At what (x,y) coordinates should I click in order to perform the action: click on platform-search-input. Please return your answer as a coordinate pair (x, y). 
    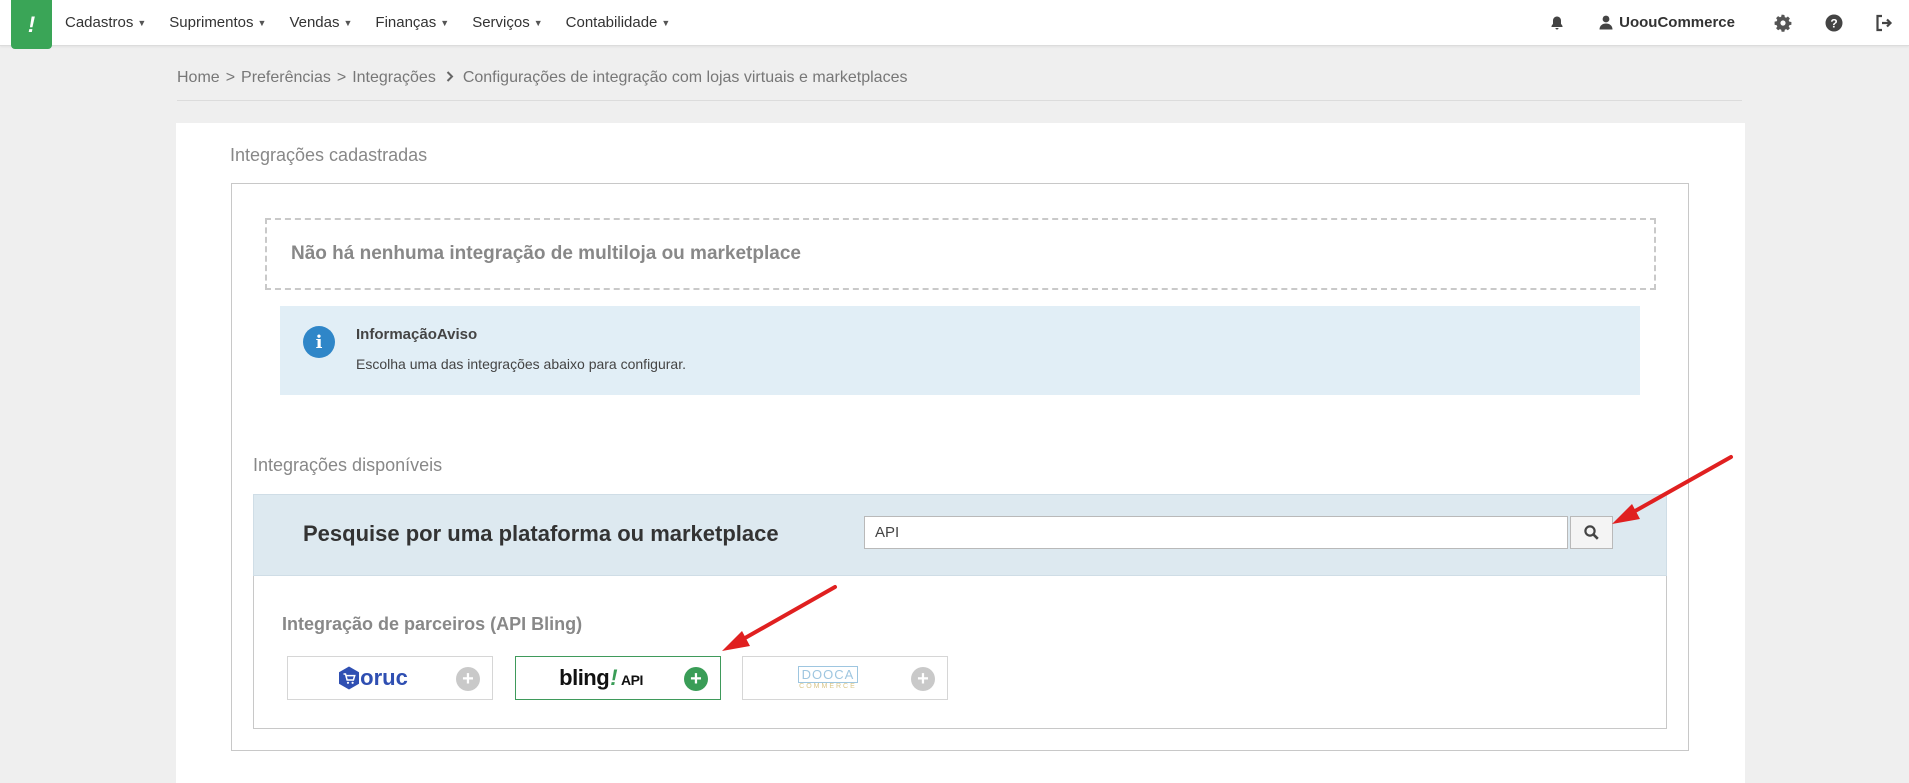
    Looking at the image, I should click on (1216, 532).